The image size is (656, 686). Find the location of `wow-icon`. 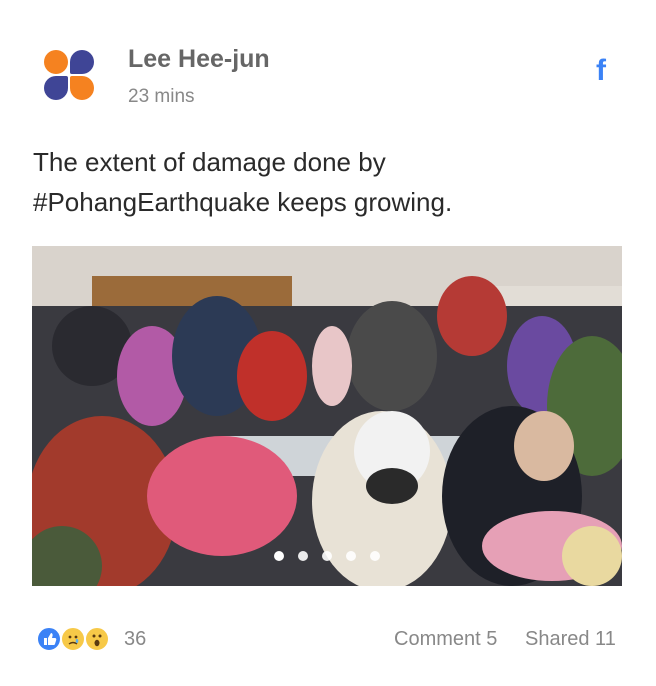

wow-icon is located at coordinates (97, 639).